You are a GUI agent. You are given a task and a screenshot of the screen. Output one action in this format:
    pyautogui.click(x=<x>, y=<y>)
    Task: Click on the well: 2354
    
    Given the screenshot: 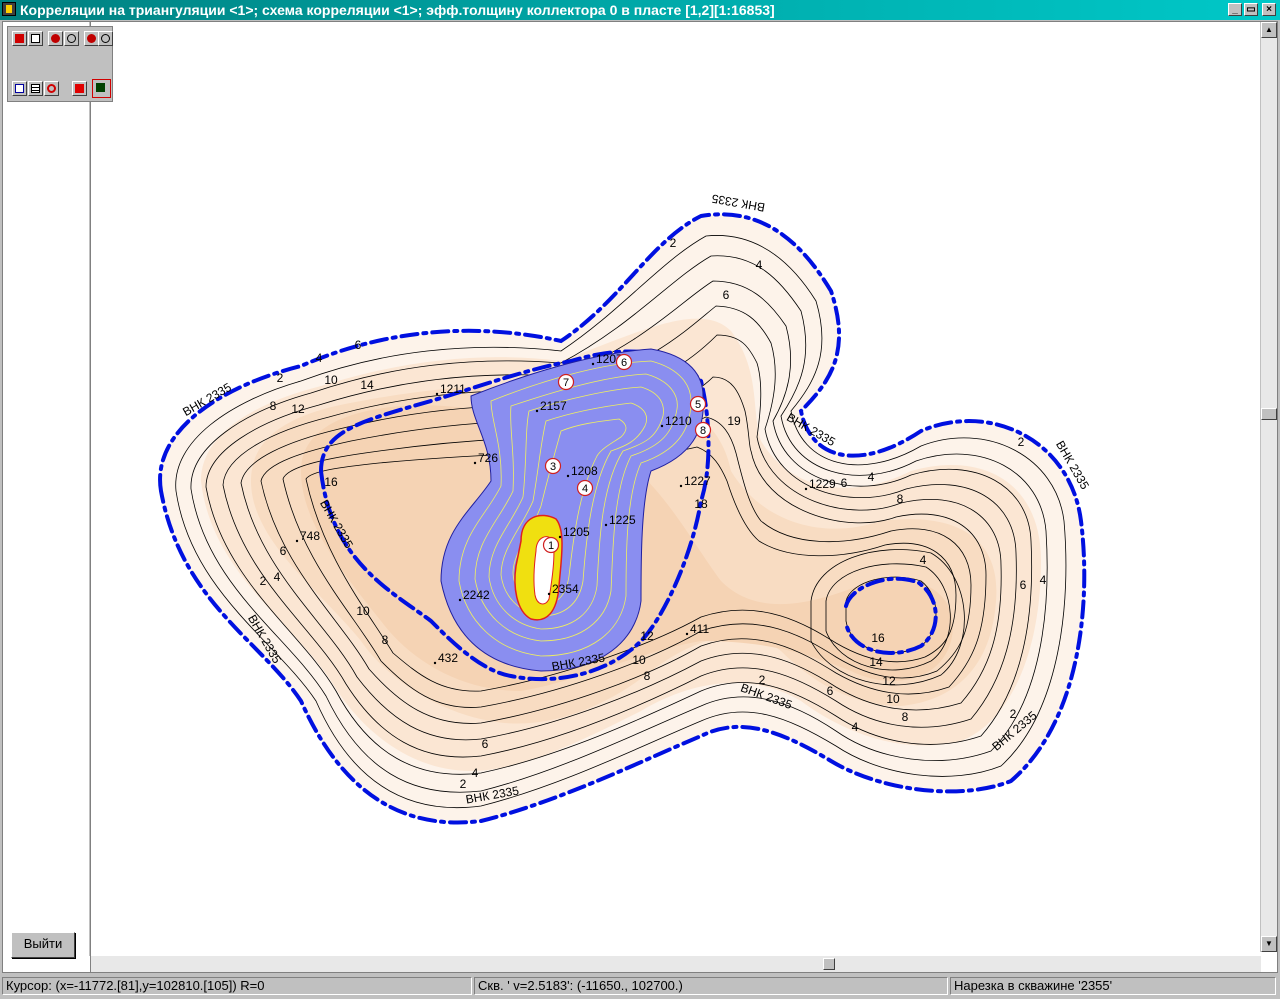 What is the action you would take?
    pyautogui.click(x=563, y=589)
    